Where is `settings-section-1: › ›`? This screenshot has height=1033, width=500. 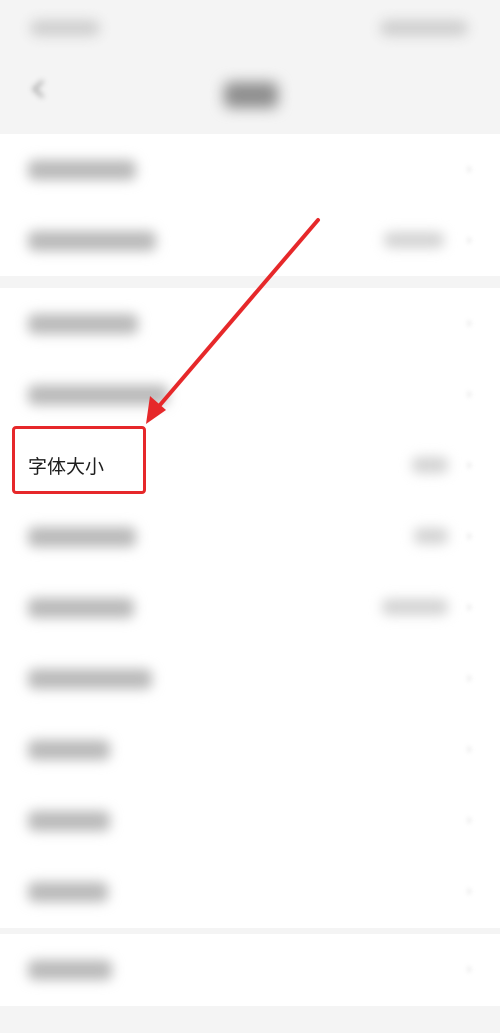 settings-section-1: › › is located at coordinates (250, 205).